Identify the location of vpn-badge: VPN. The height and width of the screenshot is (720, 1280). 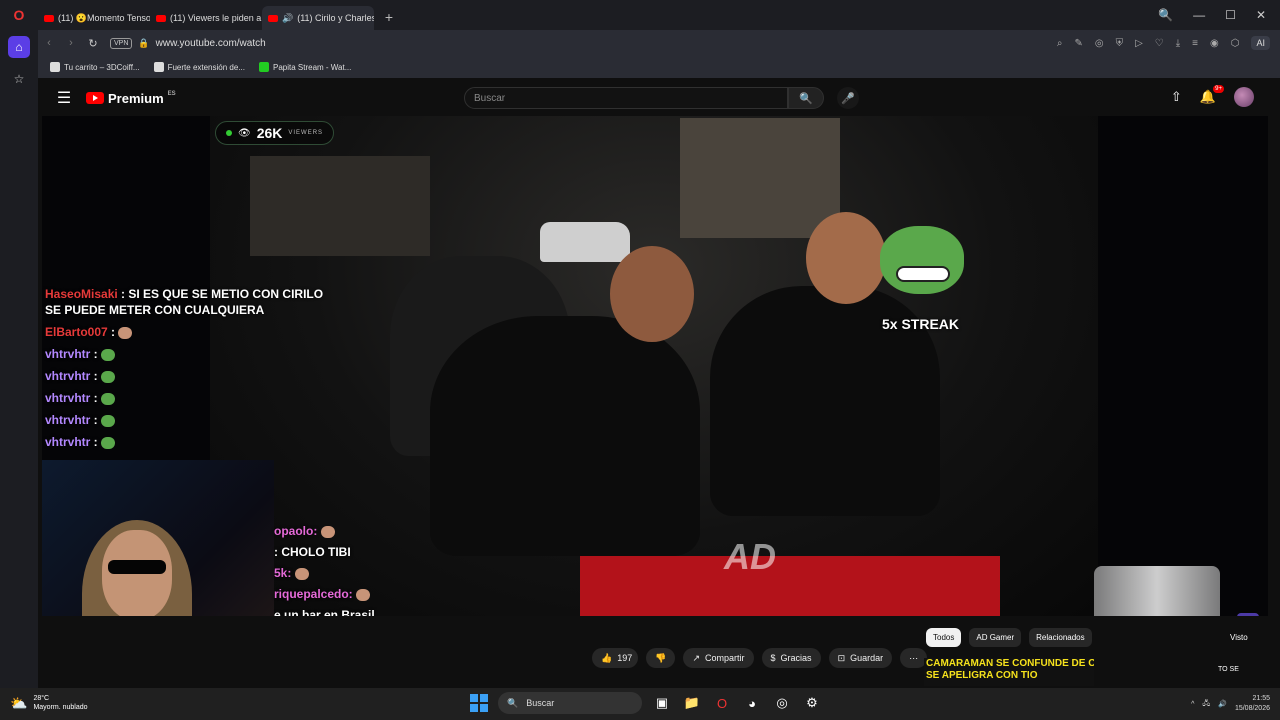
(121, 43).